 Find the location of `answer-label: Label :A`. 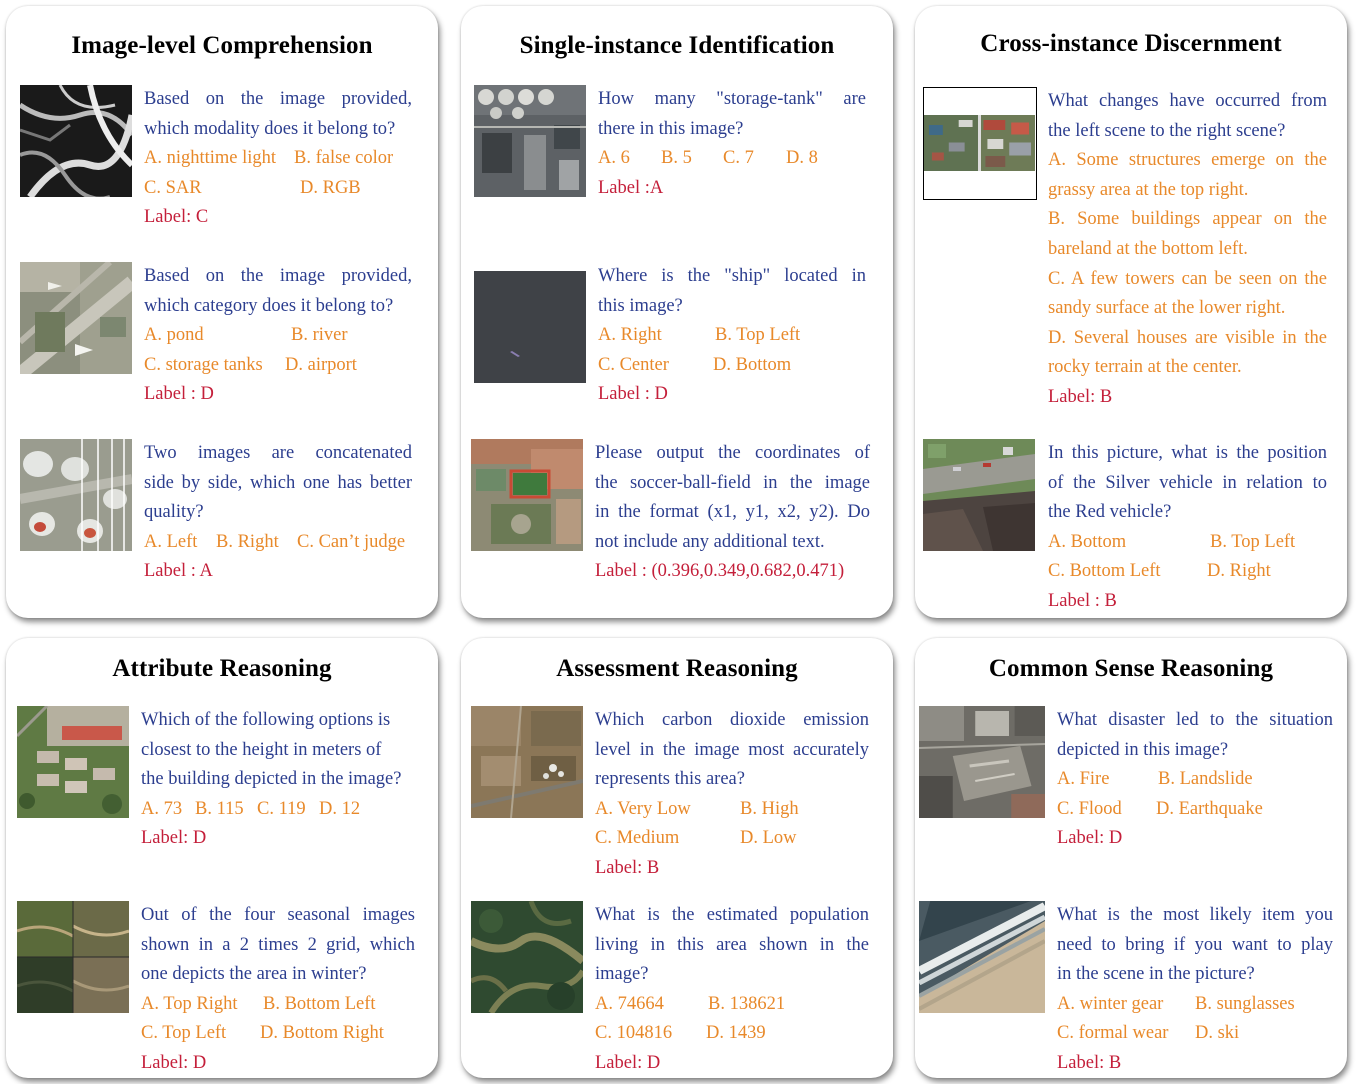

answer-label: Label :A is located at coordinates (631, 187).